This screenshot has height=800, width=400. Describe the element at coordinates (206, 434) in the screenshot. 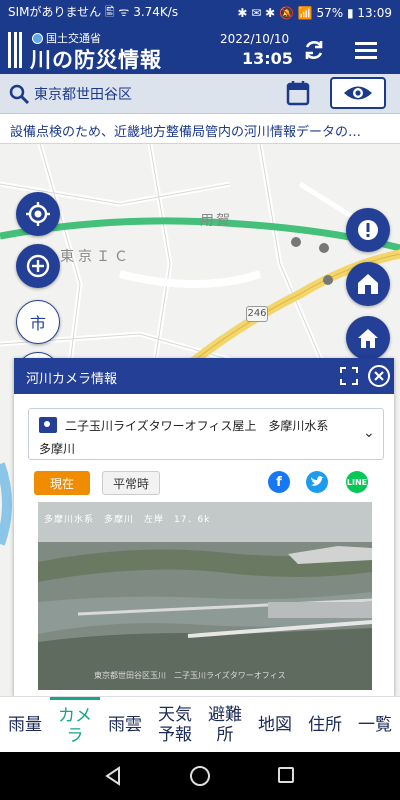

I see `camera-select-dropdown: 二子玉川ライズタワーオフィス屋上 多摩川水系 多摩川 ⌄` at that location.